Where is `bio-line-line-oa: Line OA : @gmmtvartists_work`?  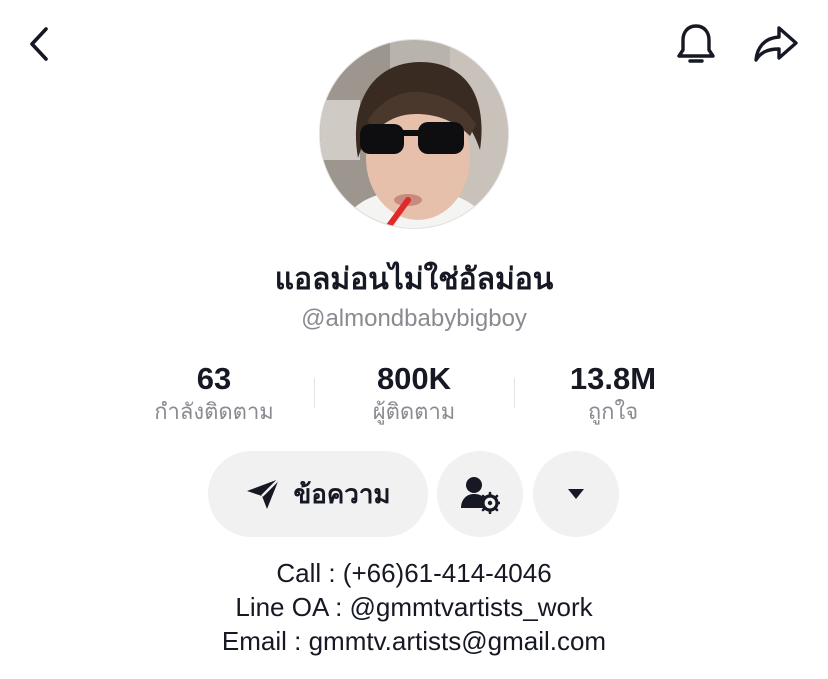
bio-line-line-oa: Line OA : @gmmtvartists_work is located at coordinates (414, 607).